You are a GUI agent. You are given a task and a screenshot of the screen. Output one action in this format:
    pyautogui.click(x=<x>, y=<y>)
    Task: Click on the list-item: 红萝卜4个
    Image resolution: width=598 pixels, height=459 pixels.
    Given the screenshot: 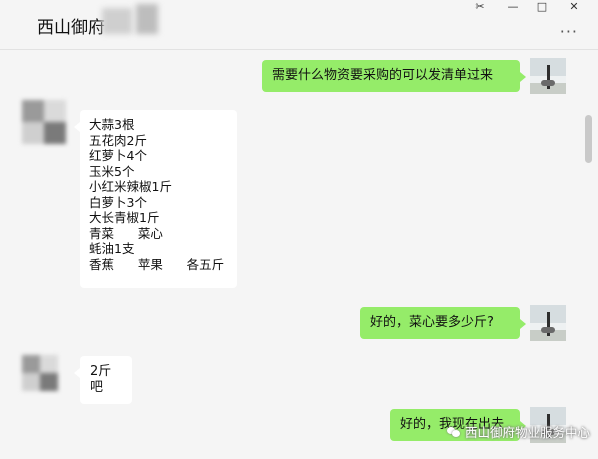 What is the action you would take?
    pyautogui.click(x=118, y=155)
    